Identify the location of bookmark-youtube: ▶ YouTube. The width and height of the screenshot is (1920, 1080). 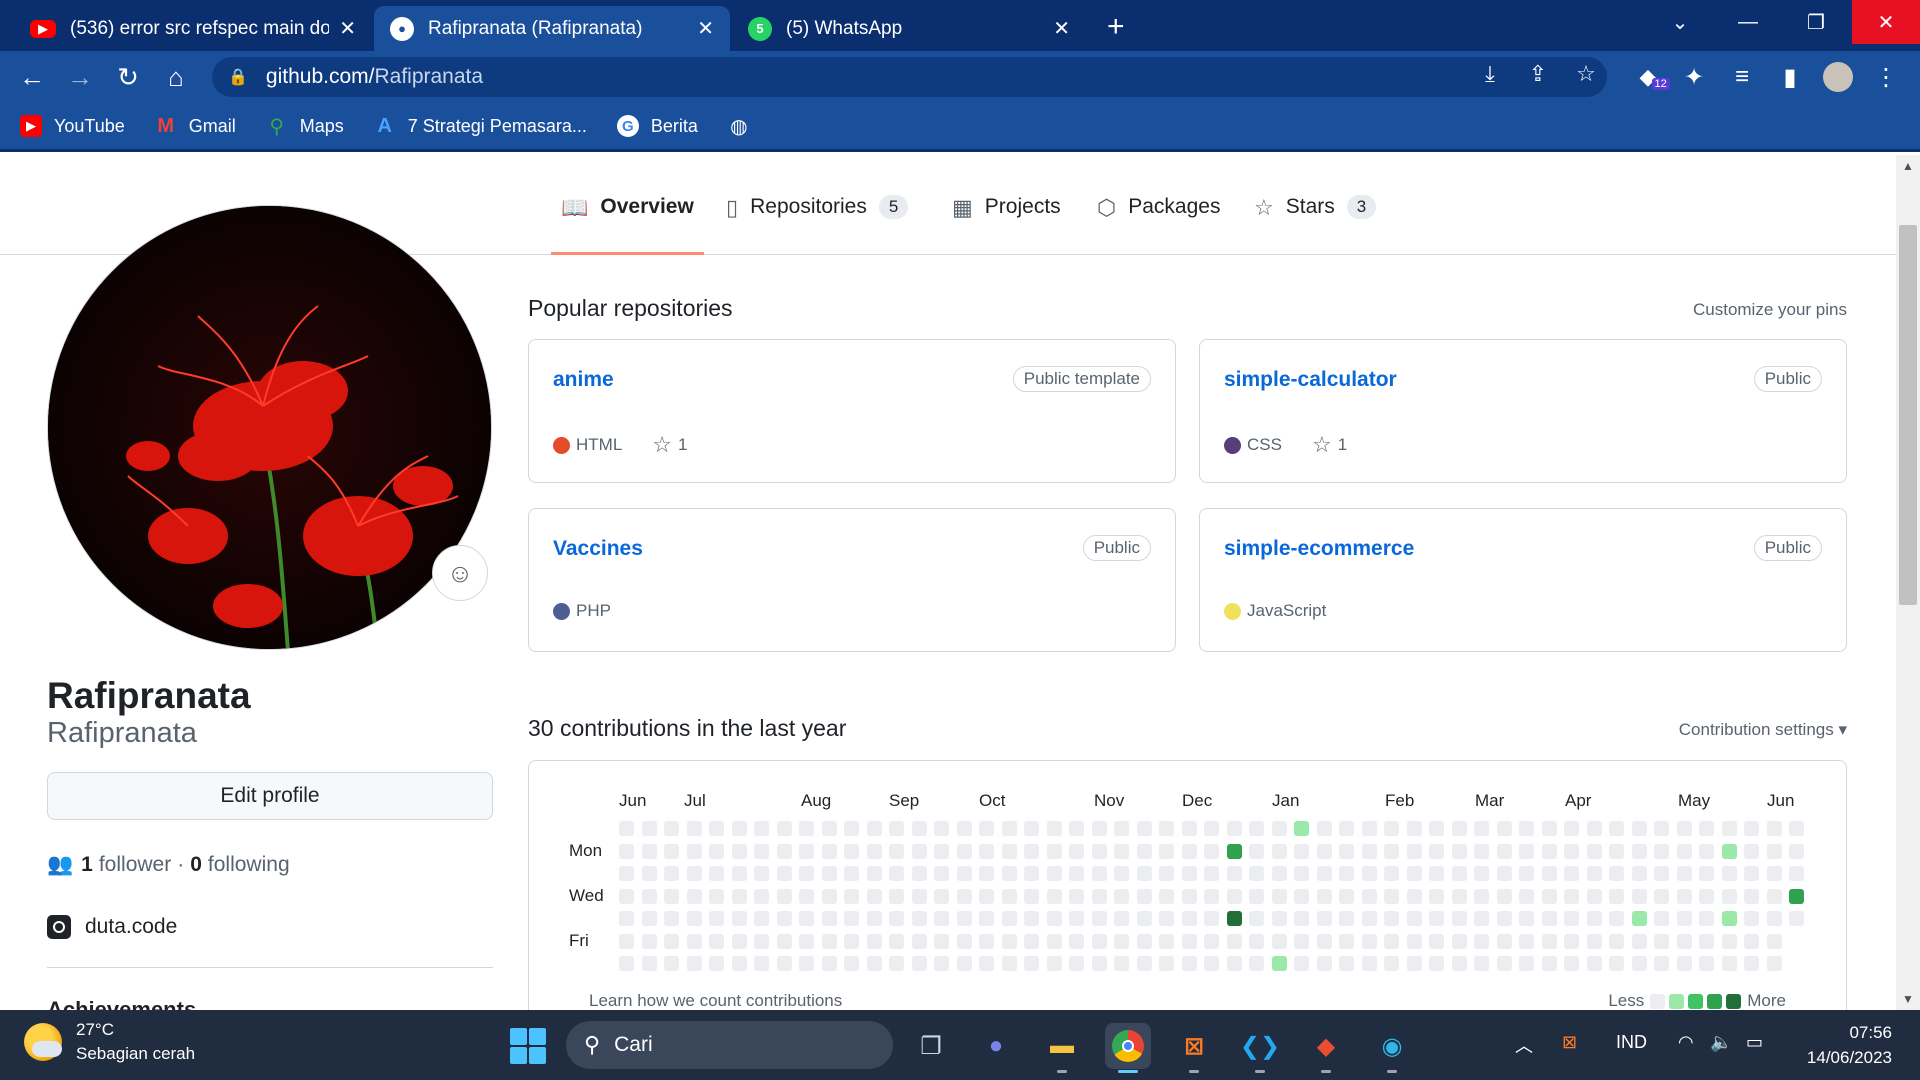
(72, 126).